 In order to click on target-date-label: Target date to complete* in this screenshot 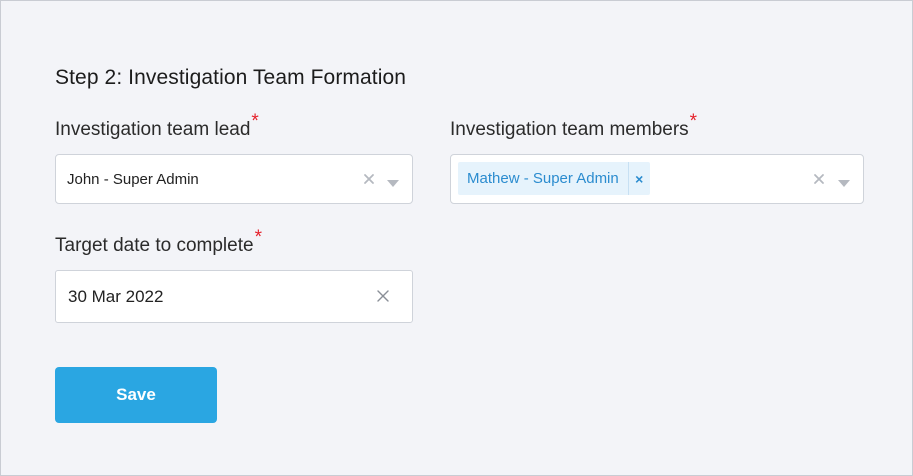, I will do `click(158, 242)`.